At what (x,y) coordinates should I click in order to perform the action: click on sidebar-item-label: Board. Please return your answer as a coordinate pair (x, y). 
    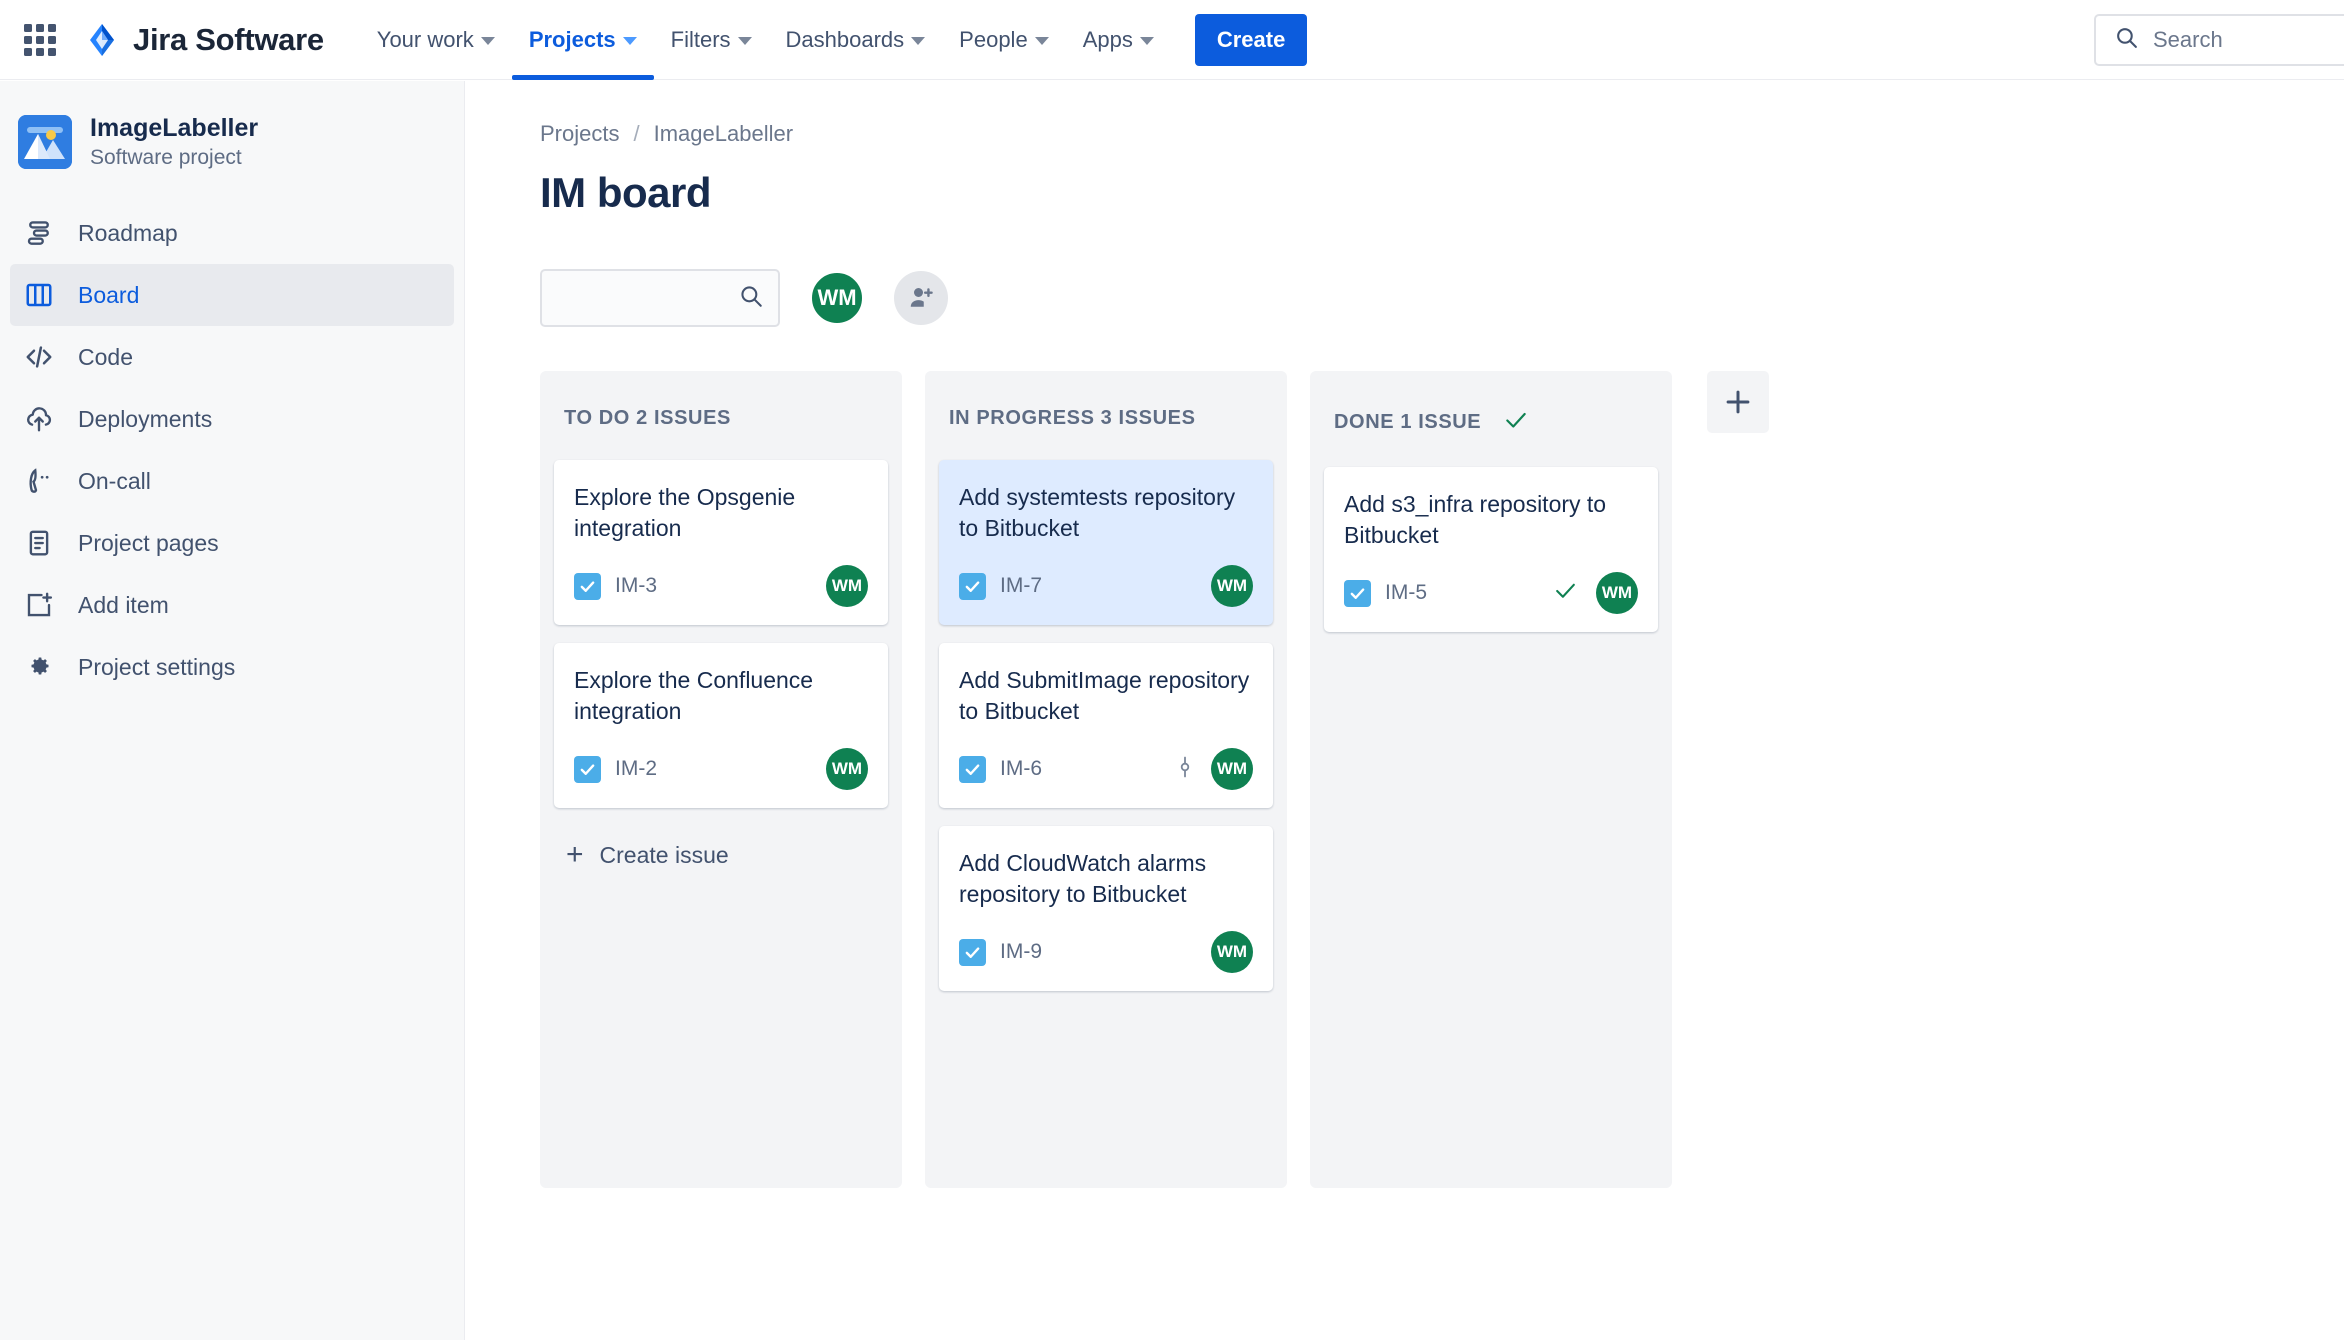
    Looking at the image, I should click on (109, 294).